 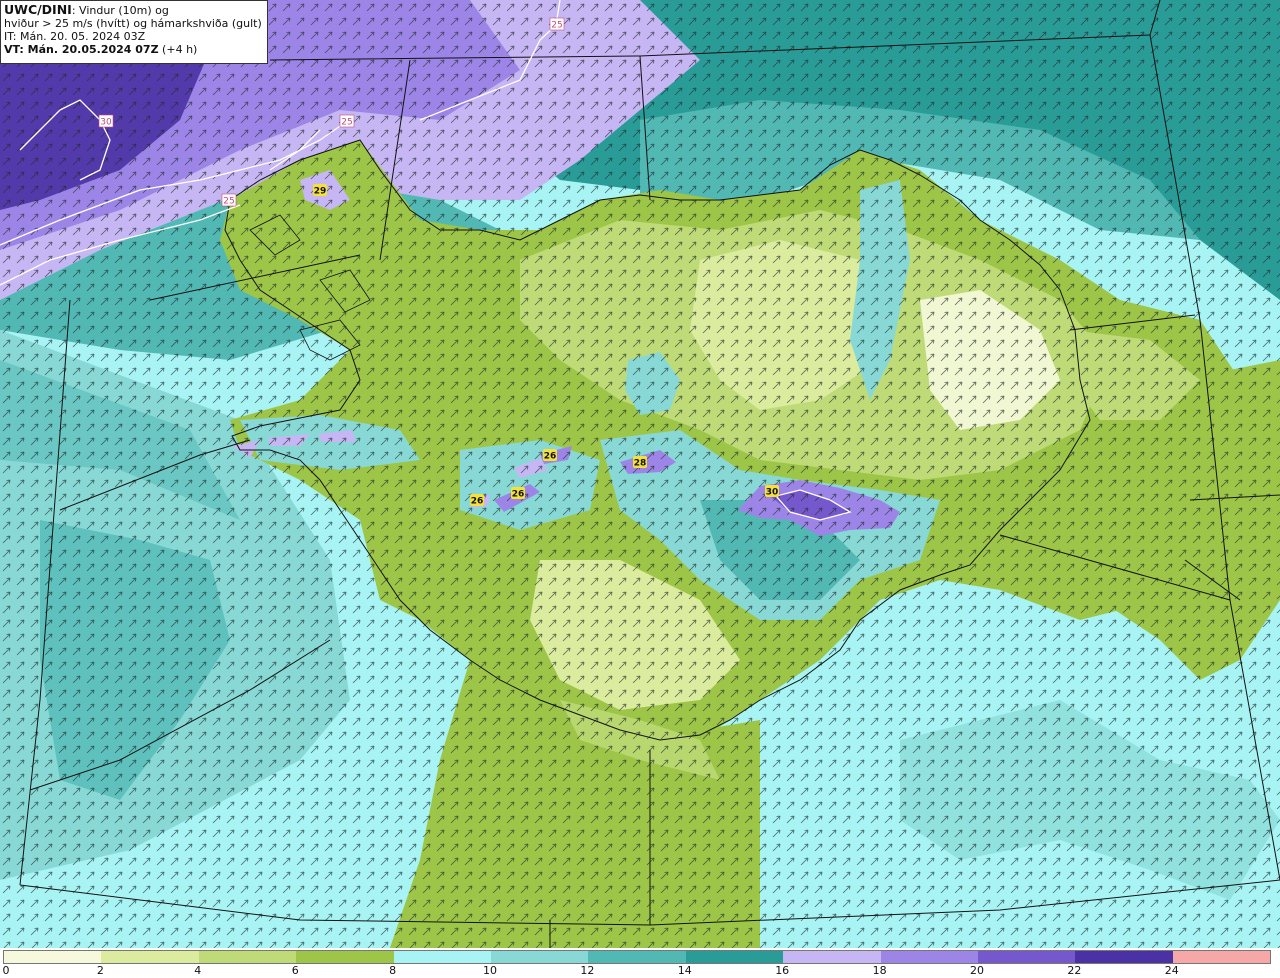 I want to click on legend-swatches, so click(x=637, y=957).